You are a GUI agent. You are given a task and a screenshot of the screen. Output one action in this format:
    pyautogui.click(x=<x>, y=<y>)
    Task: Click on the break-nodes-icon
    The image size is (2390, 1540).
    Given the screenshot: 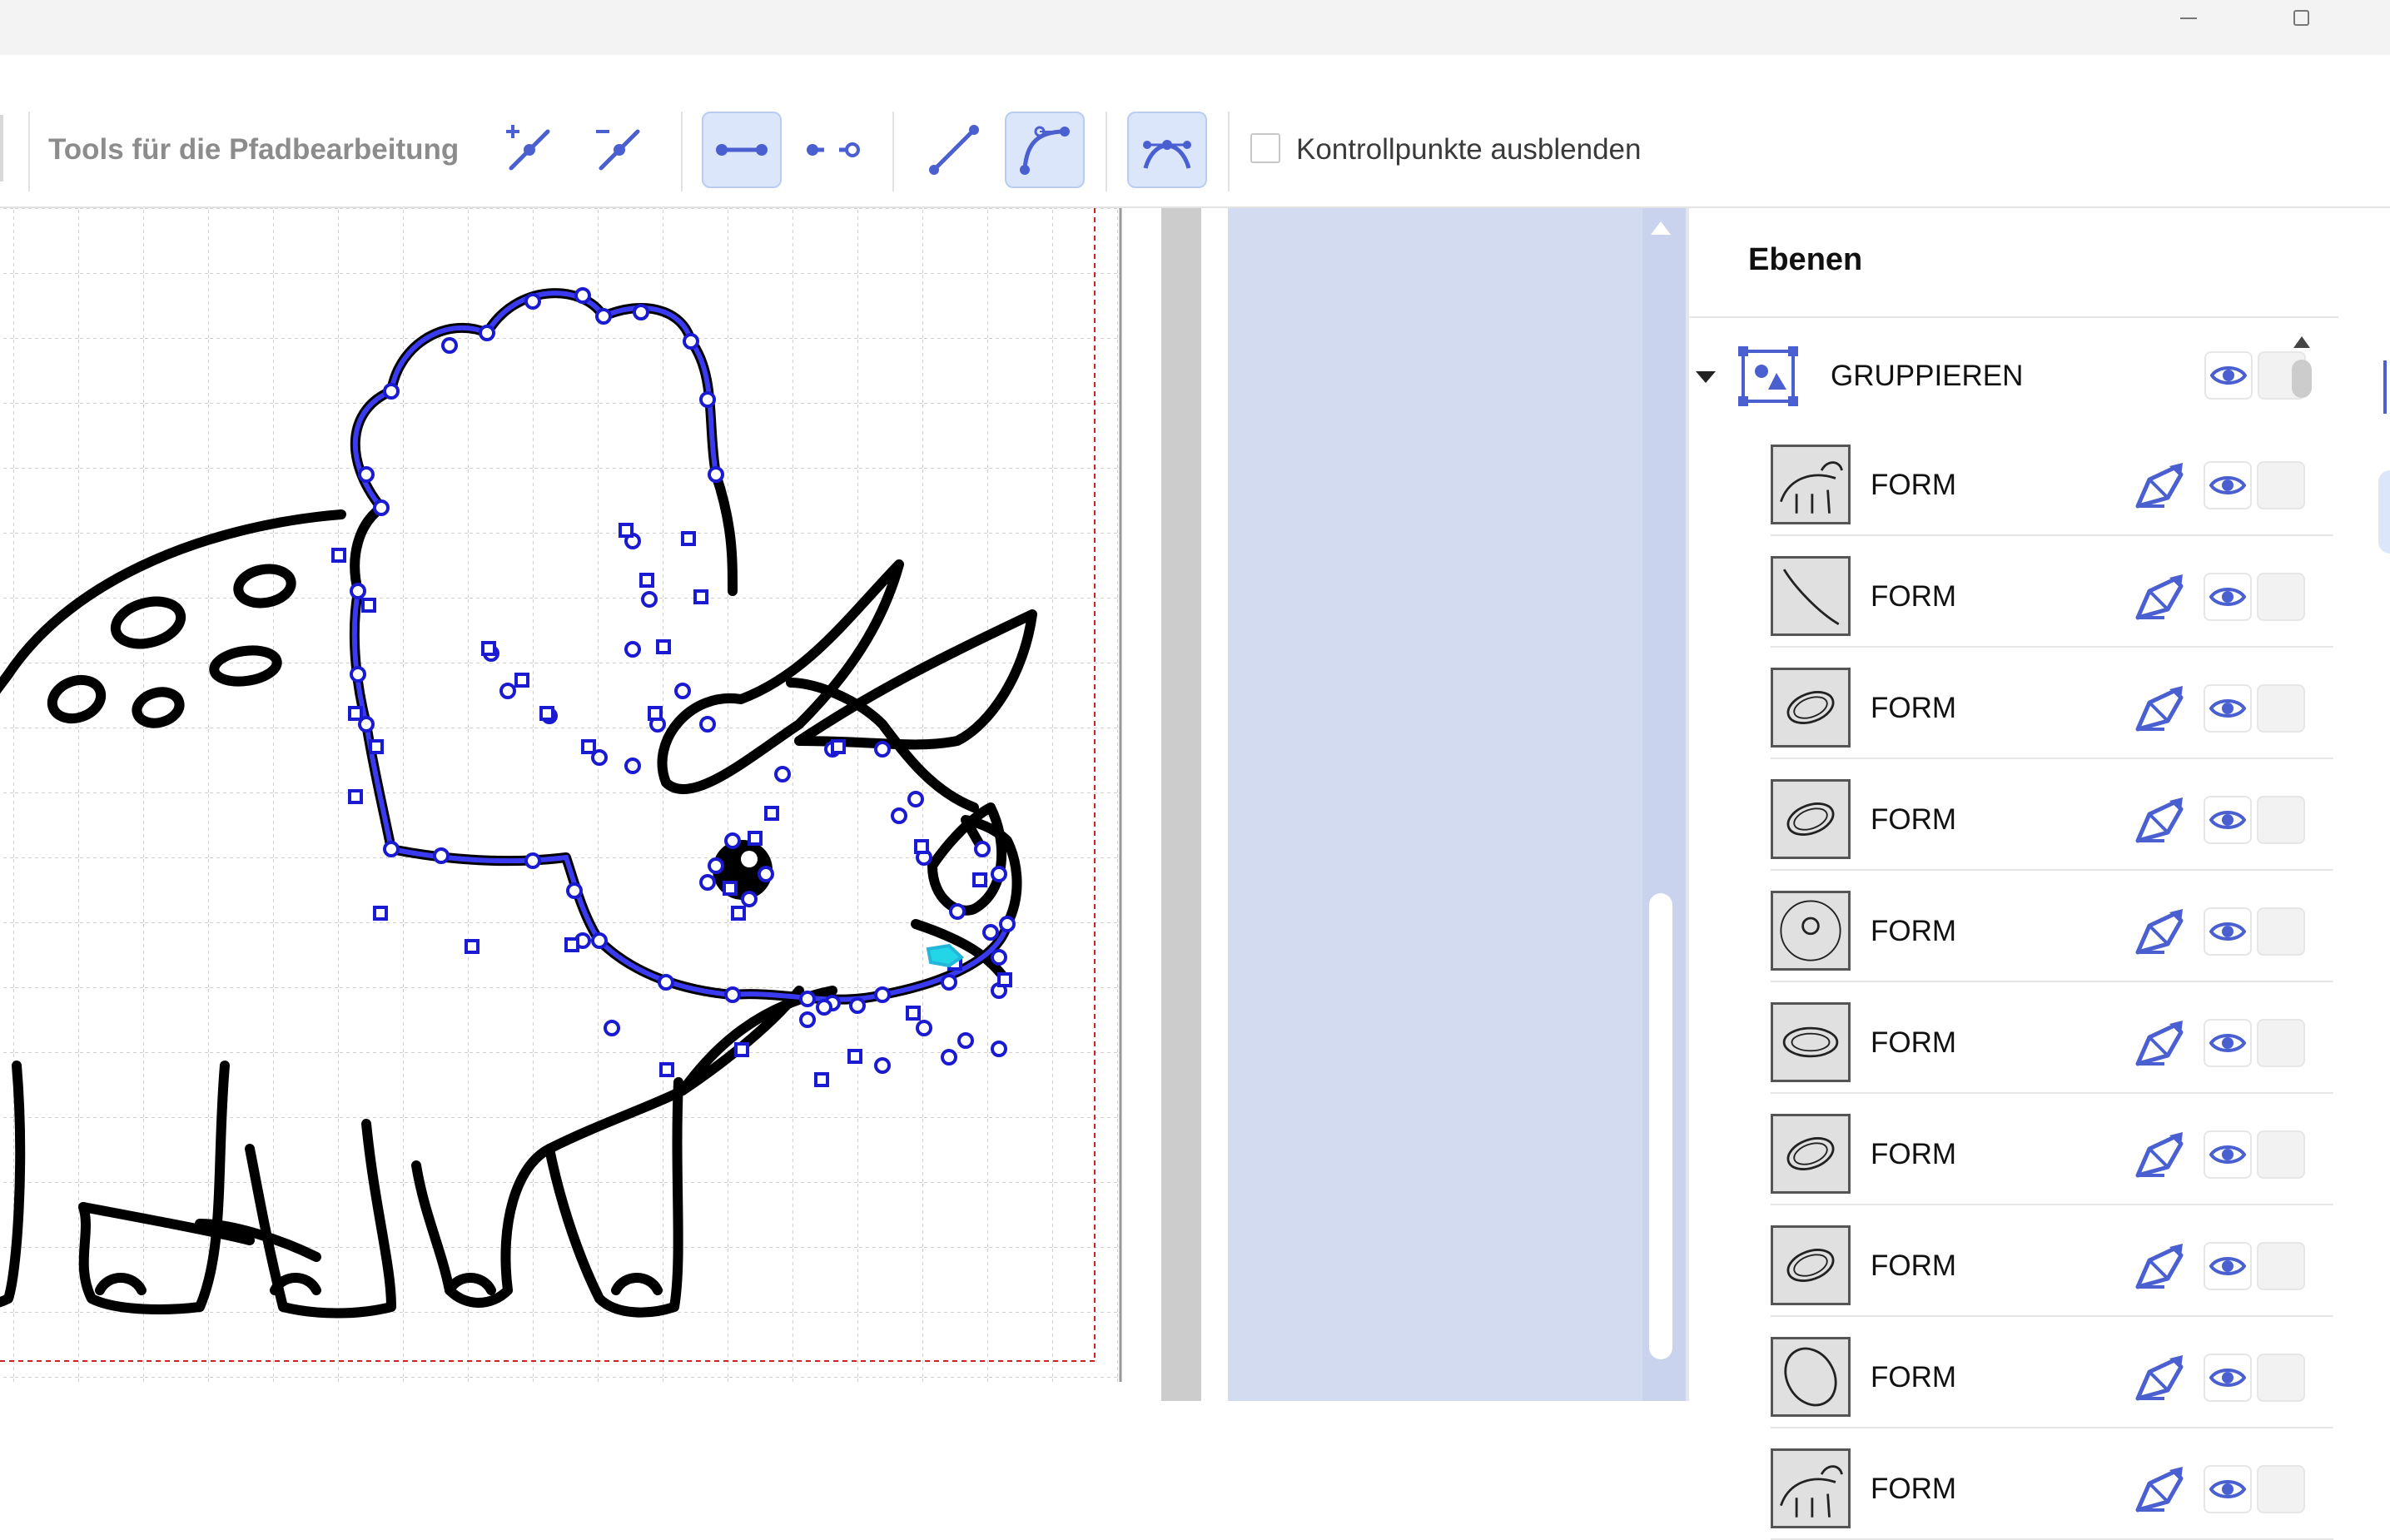 What is the action you would take?
    pyautogui.click(x=833, y=149)
    